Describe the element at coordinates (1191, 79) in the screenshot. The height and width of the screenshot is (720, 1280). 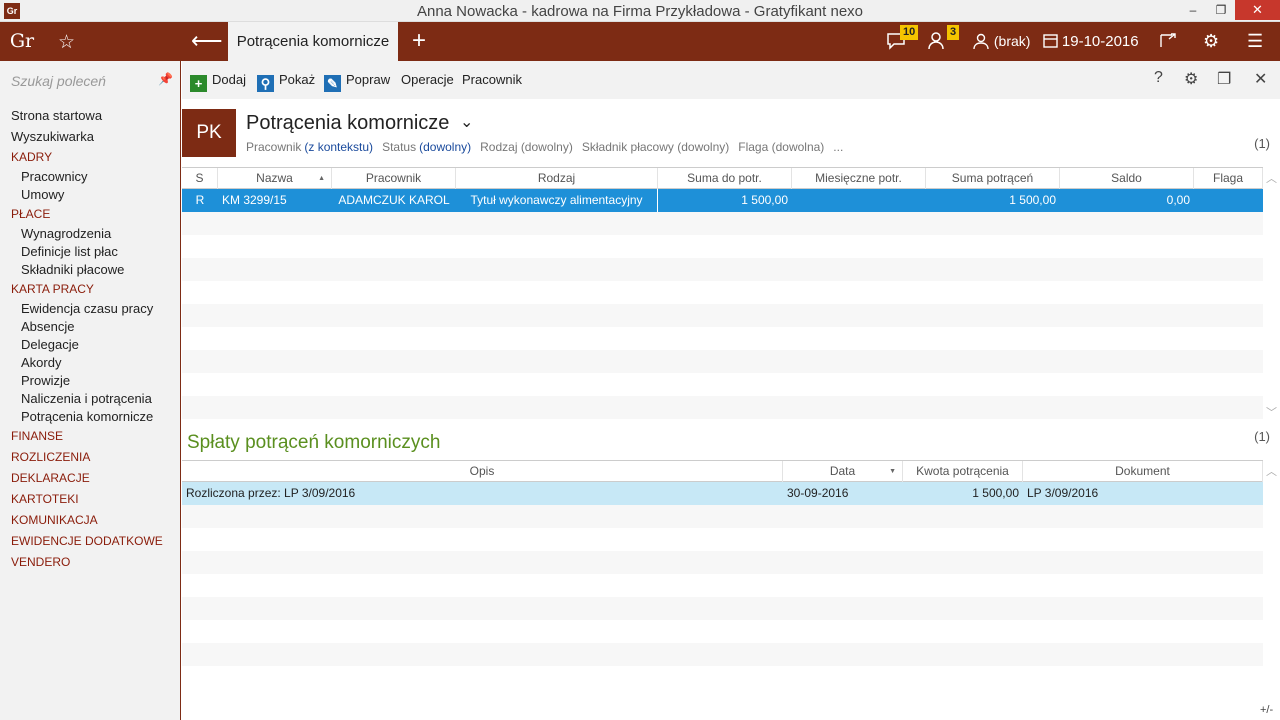
I see `view-settings-gear-icon: ⚙` at that location.